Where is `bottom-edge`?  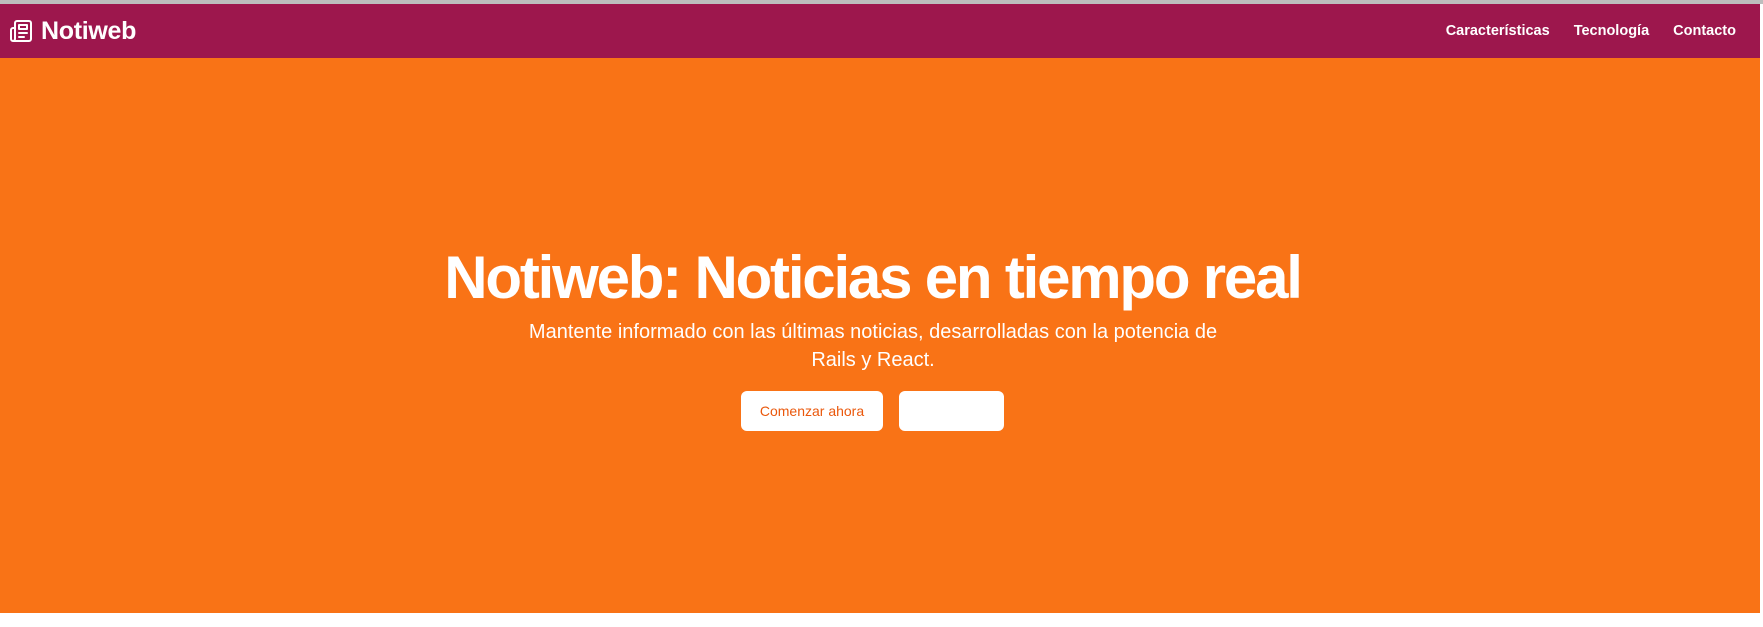 bottom-edge is located at coordinates (881, 620).